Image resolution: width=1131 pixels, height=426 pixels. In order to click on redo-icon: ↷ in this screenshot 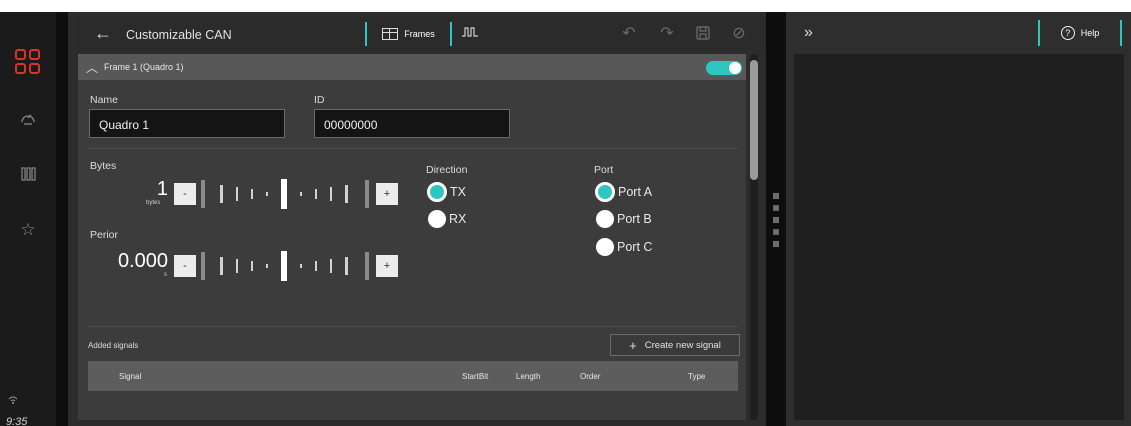, I will do `click(667, 34)`.